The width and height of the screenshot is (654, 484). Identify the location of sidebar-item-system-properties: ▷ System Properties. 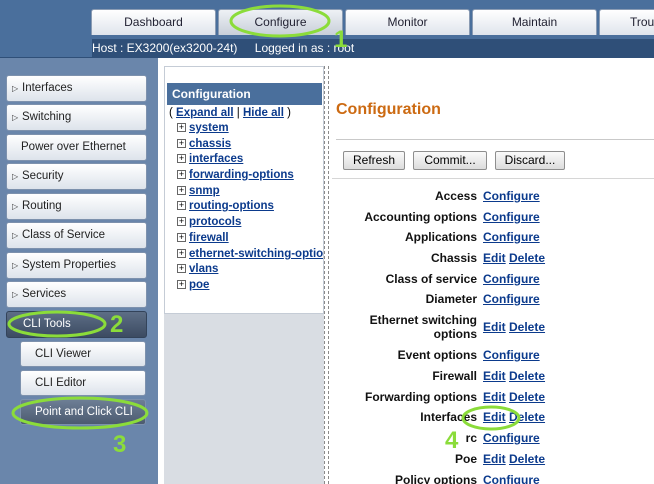
(76, 265).